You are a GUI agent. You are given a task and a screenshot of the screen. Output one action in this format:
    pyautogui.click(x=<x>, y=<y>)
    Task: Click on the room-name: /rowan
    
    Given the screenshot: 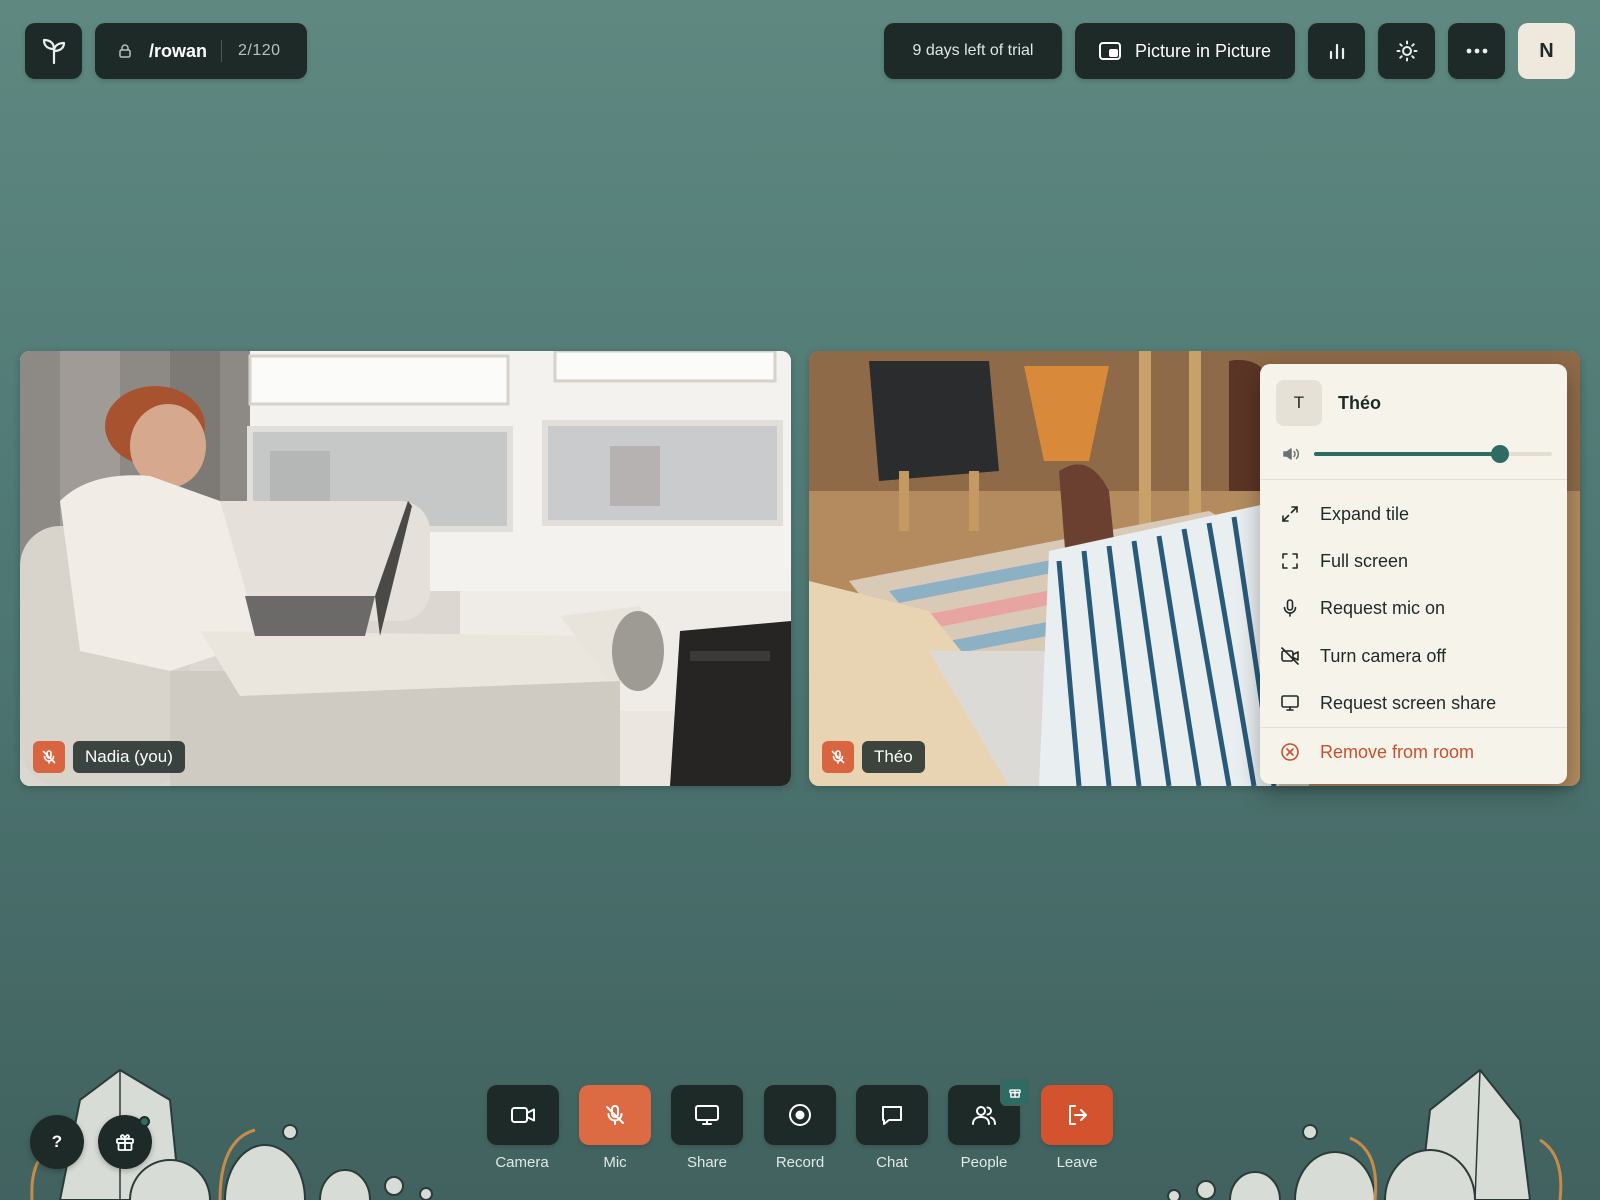 What is the action you would take?
    pyautogui.click(x=178, y=50)
    